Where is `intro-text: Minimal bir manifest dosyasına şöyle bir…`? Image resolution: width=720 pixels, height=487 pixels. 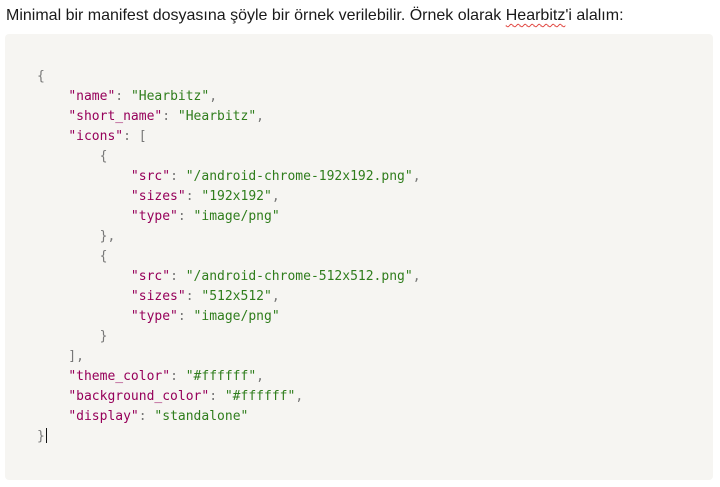 intro-text: Minimal bir manifest dosyasına şöyle bir… is located at coordinates (256, 15).